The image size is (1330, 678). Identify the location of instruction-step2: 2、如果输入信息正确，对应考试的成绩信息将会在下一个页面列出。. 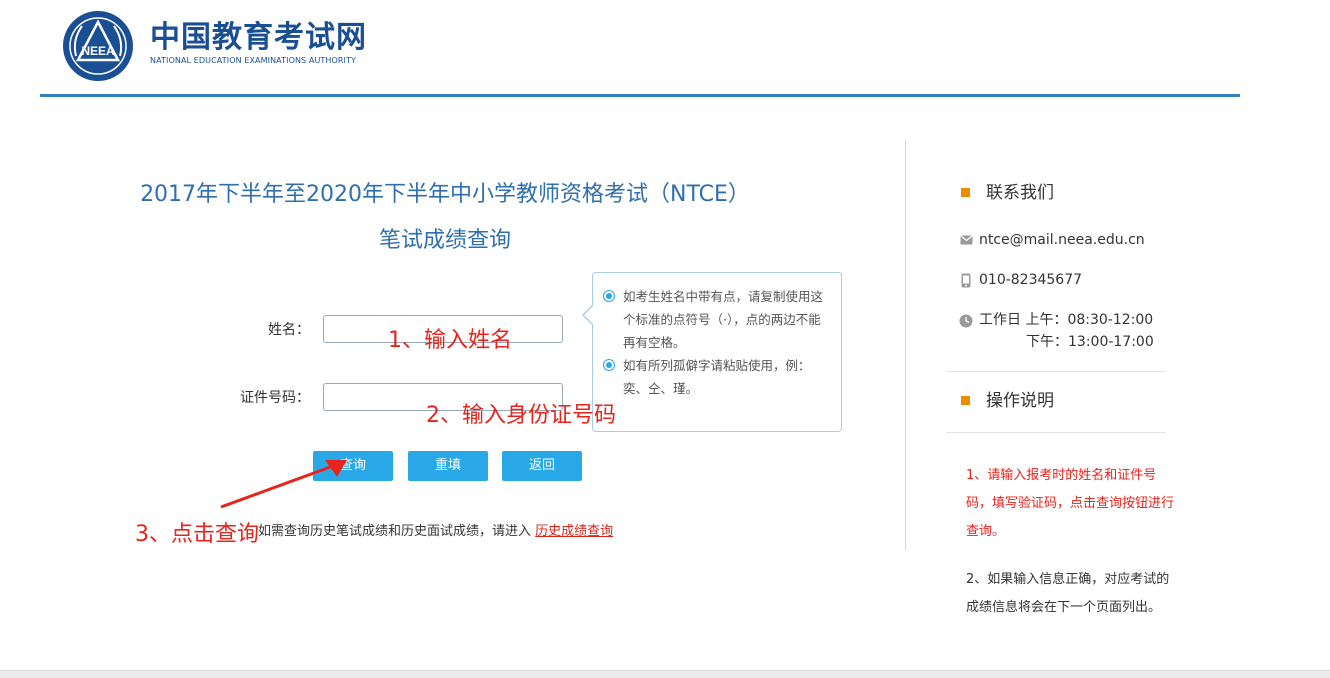
(1068, 593).